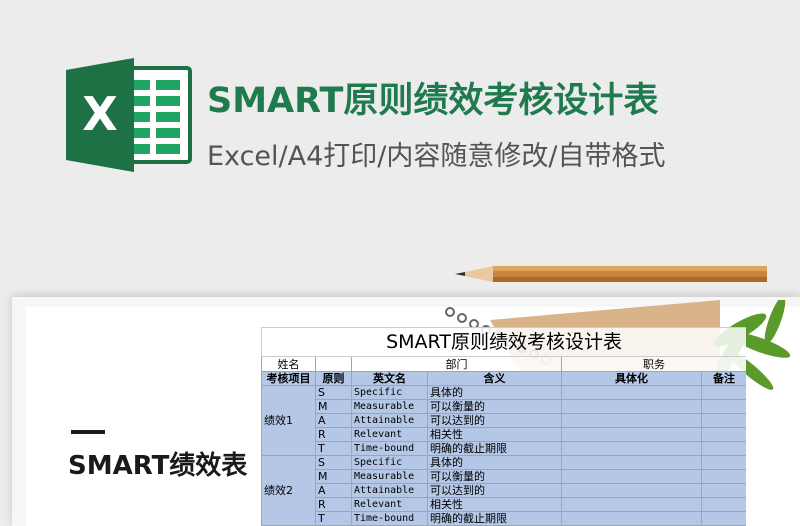 The width and height of the screenshot is (800, 526). I want to click on col-header-remark: 备注, so click(723, 378).